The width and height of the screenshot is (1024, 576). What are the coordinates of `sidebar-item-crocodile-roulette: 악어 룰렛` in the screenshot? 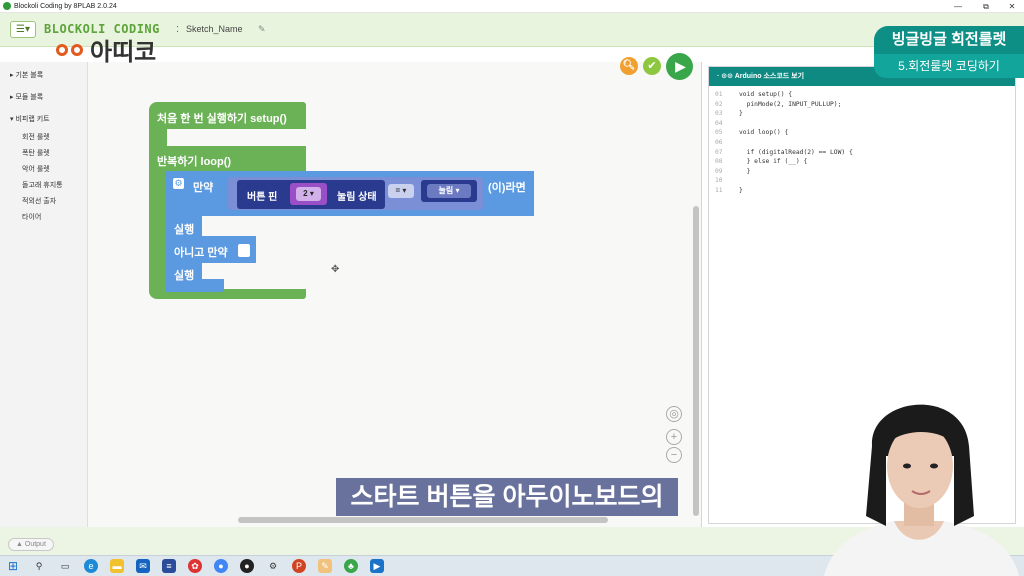 It's located at (36, 169).